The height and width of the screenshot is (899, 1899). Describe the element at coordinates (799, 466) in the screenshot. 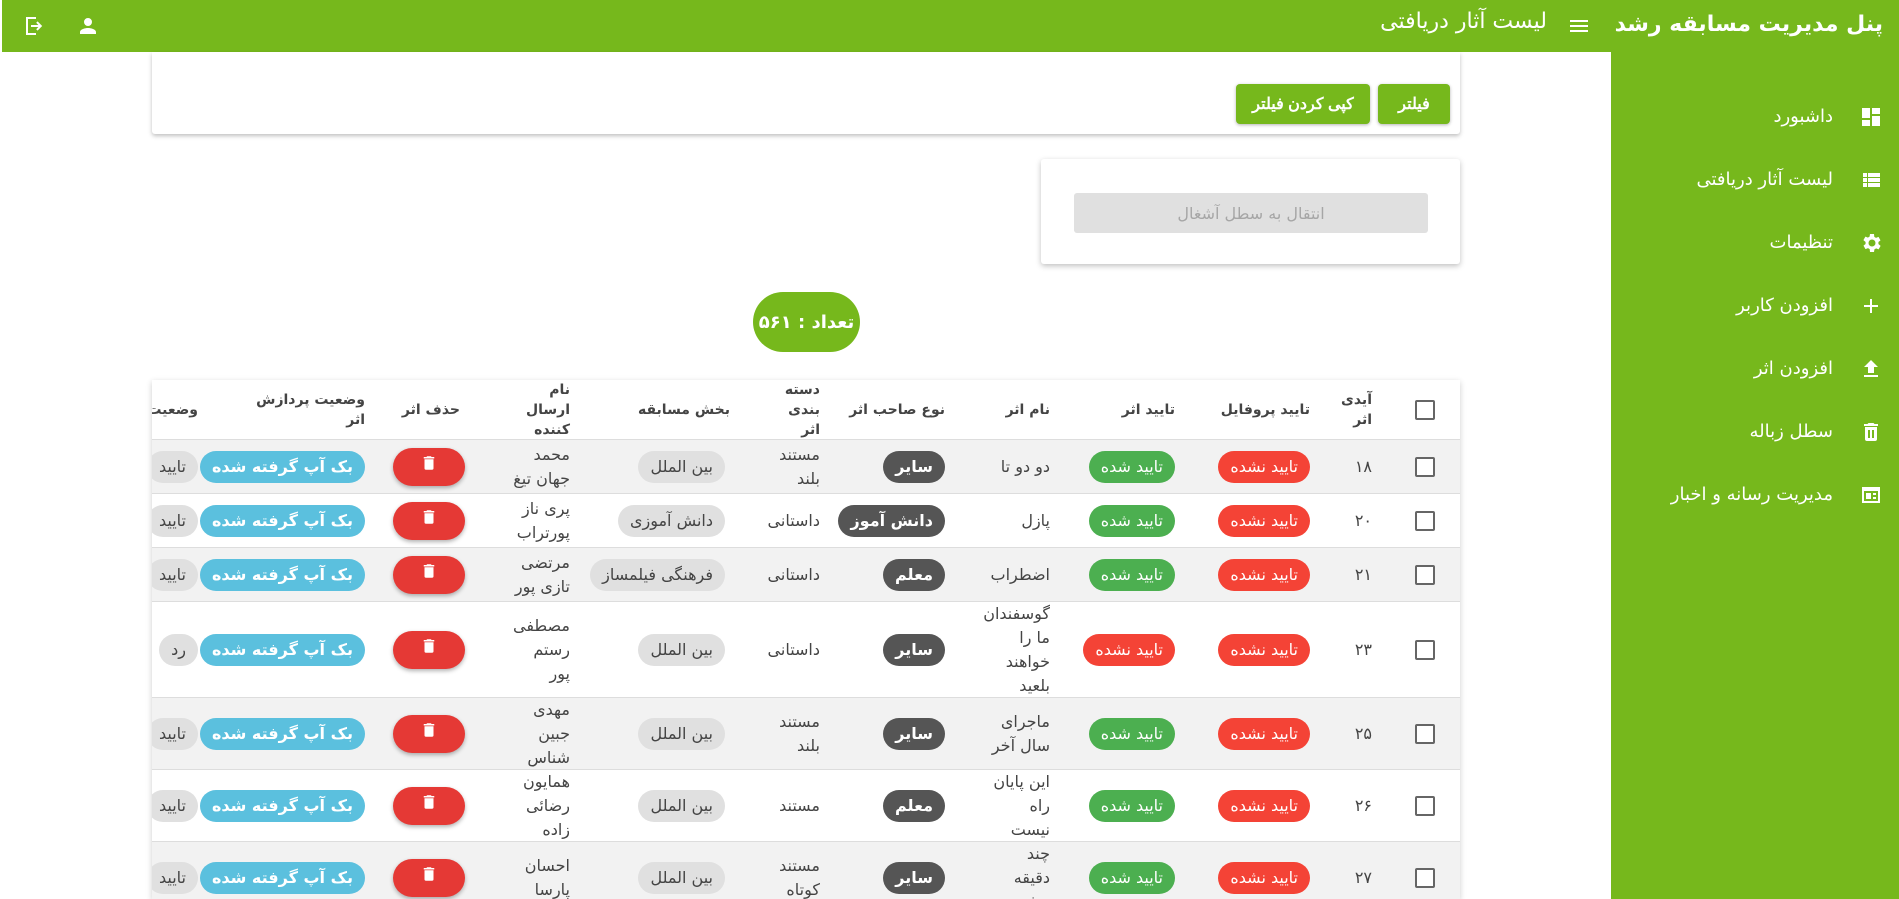

I see `category-text: مستند بلند` at that location.